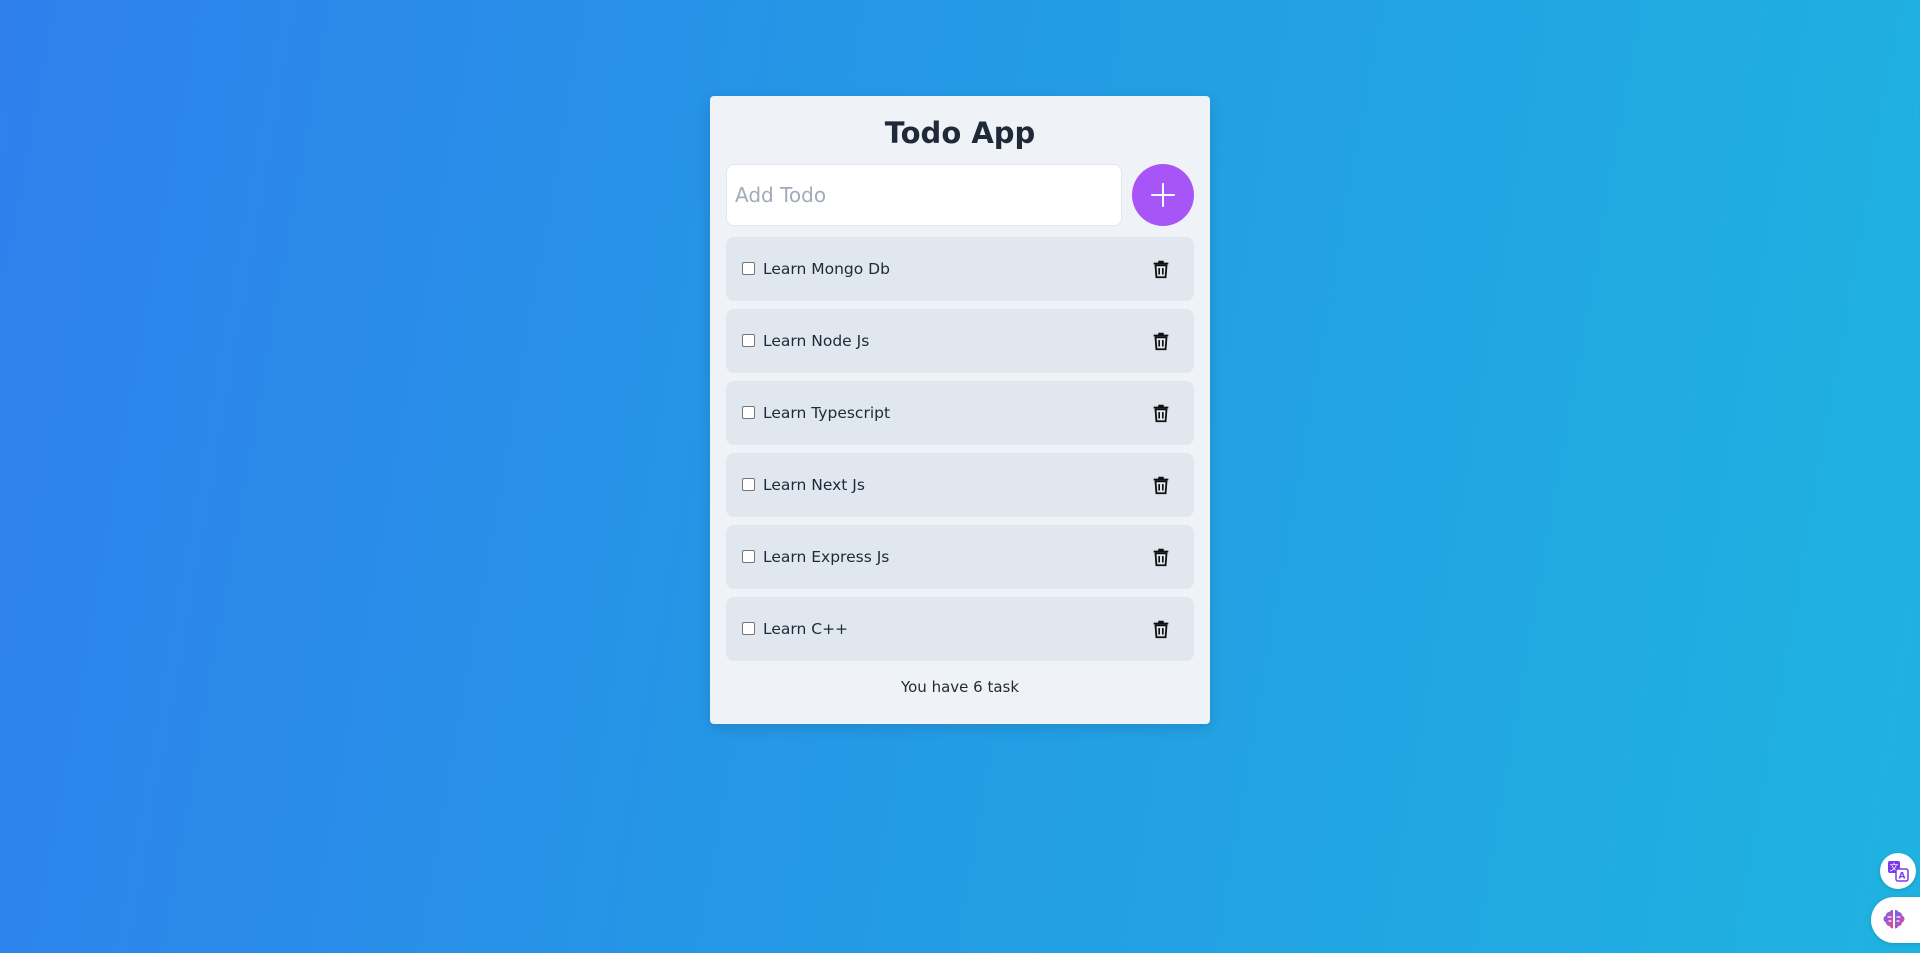  Describe the element at coordinates (960, 485) in the screenshot. I see `todo-item: Learn Next Js` at that location.